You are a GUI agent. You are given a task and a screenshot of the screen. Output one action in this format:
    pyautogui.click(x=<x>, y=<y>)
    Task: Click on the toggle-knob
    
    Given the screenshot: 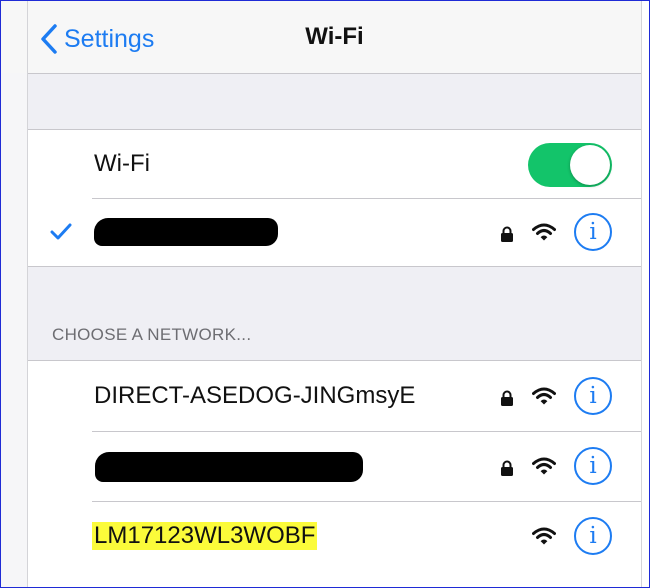 What is the action you would take?
    pyautogui.click(x=590, y=165)
    